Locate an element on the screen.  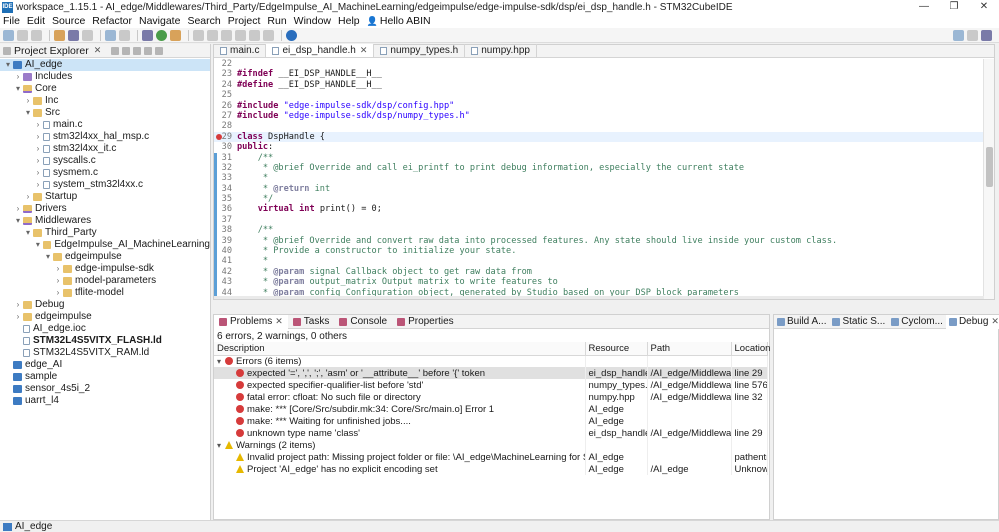
column-header-description: Description is located at coordinates (400, 349).